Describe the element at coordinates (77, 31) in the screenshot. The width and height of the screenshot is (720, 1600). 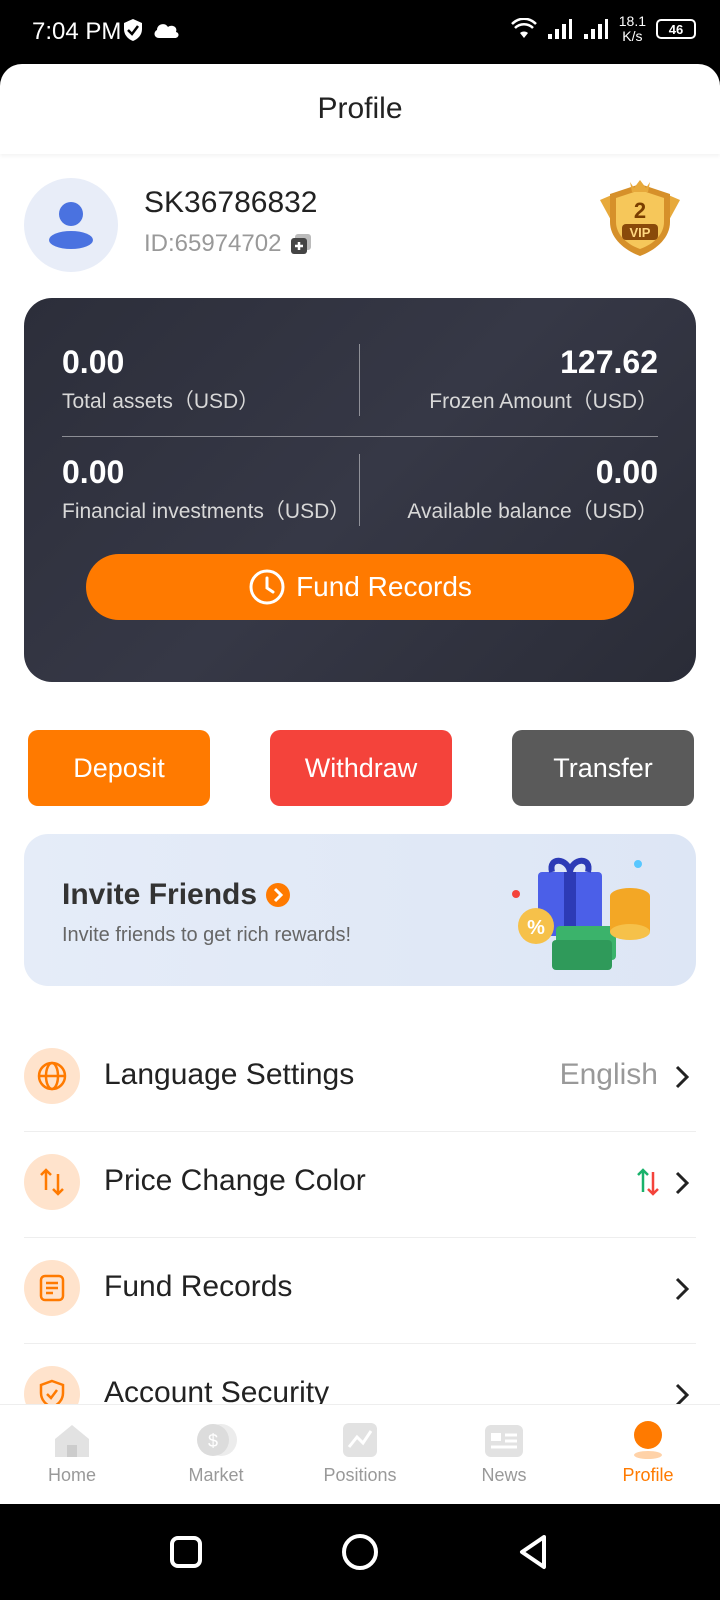
I see `status-time: 7:04 PM` at that location.